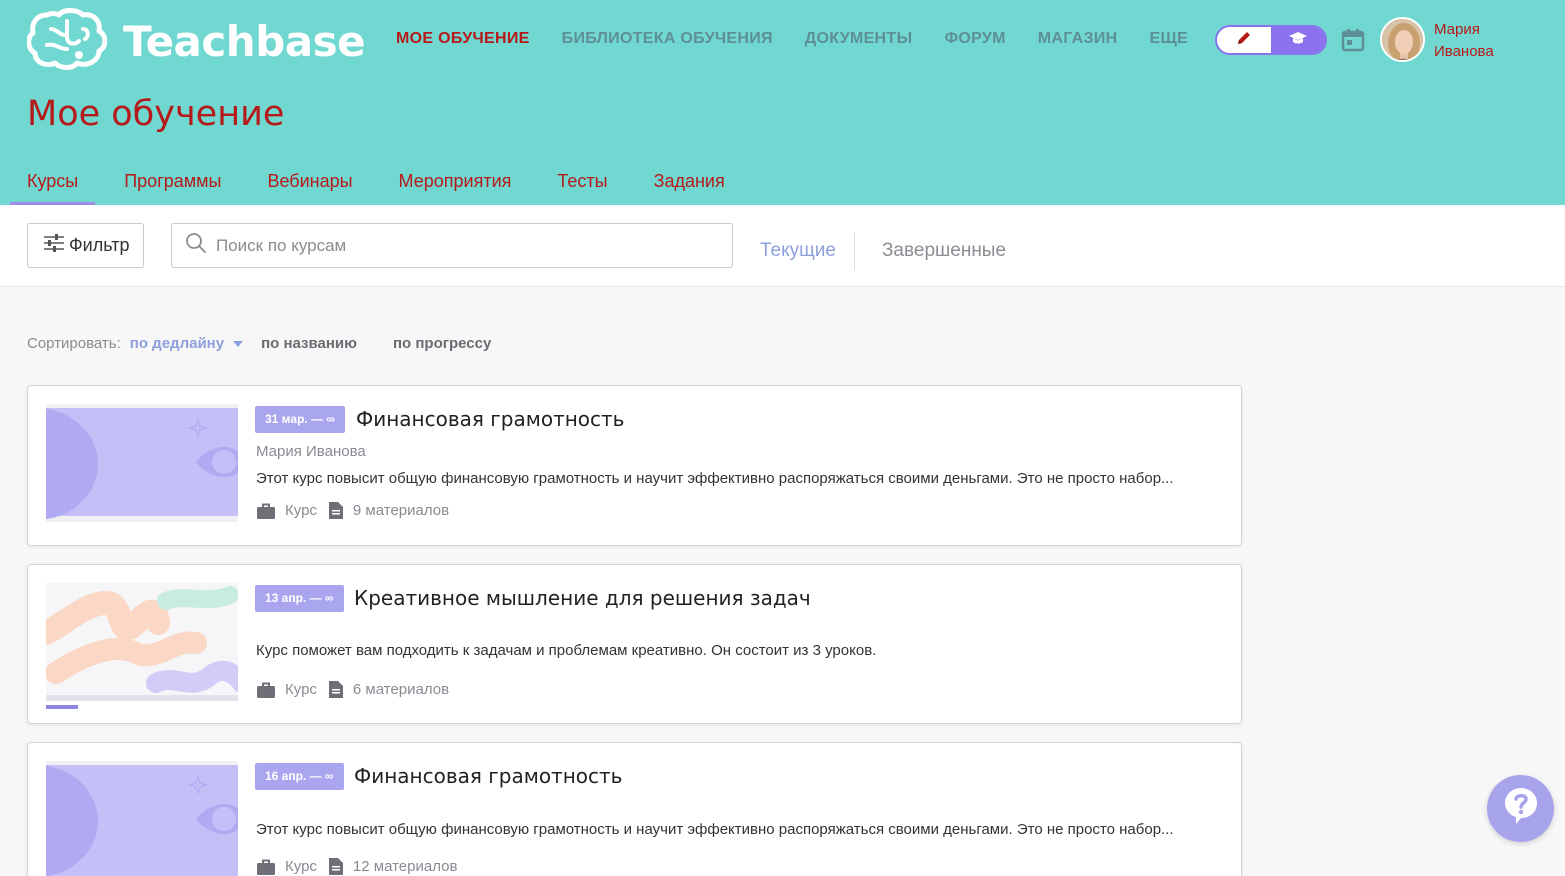 Image resolution: width=1565 pixels, height=876 pixels. I want to click on search-box, so click(452, 245).